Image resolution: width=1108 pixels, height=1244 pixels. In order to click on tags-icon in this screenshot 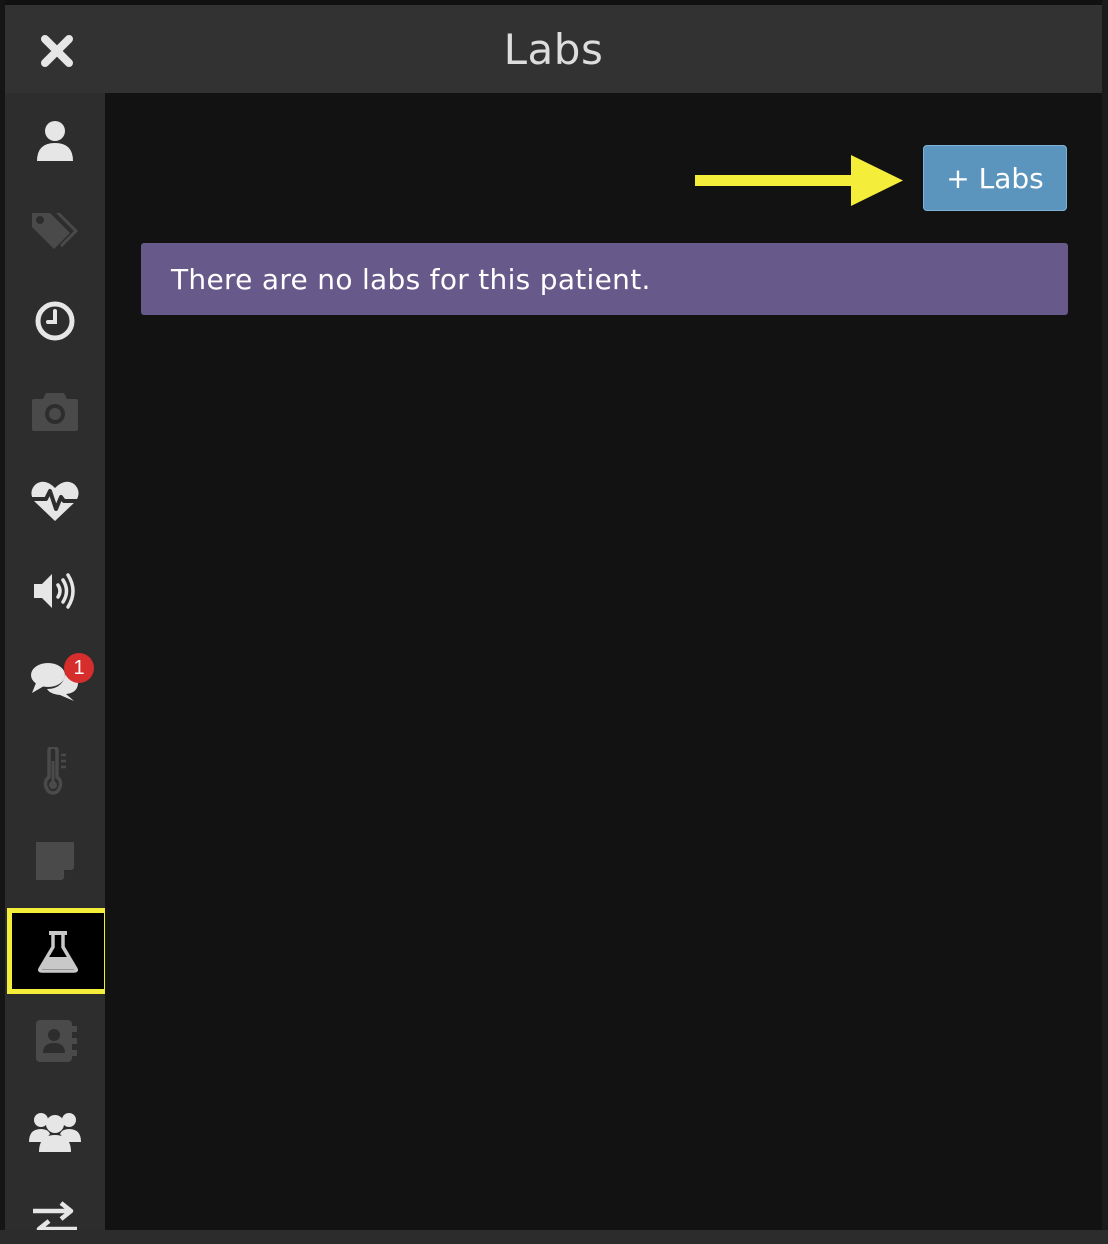, I will do `click(55, 231)`.